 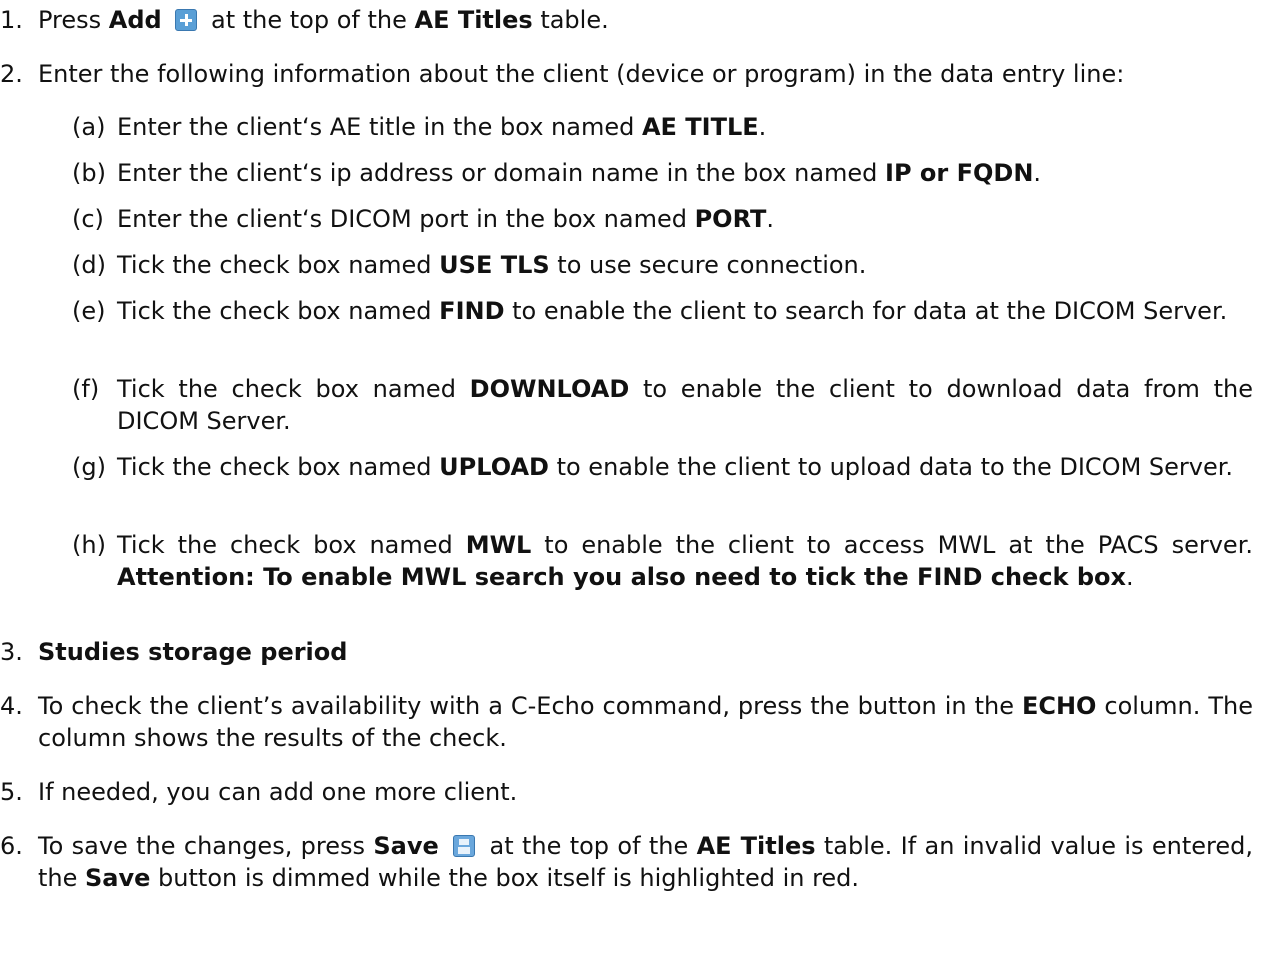 What do you see at coordinates (11, 652) in the screenshot?
I see `step-number: 3.` at bounding box center [11, 652].